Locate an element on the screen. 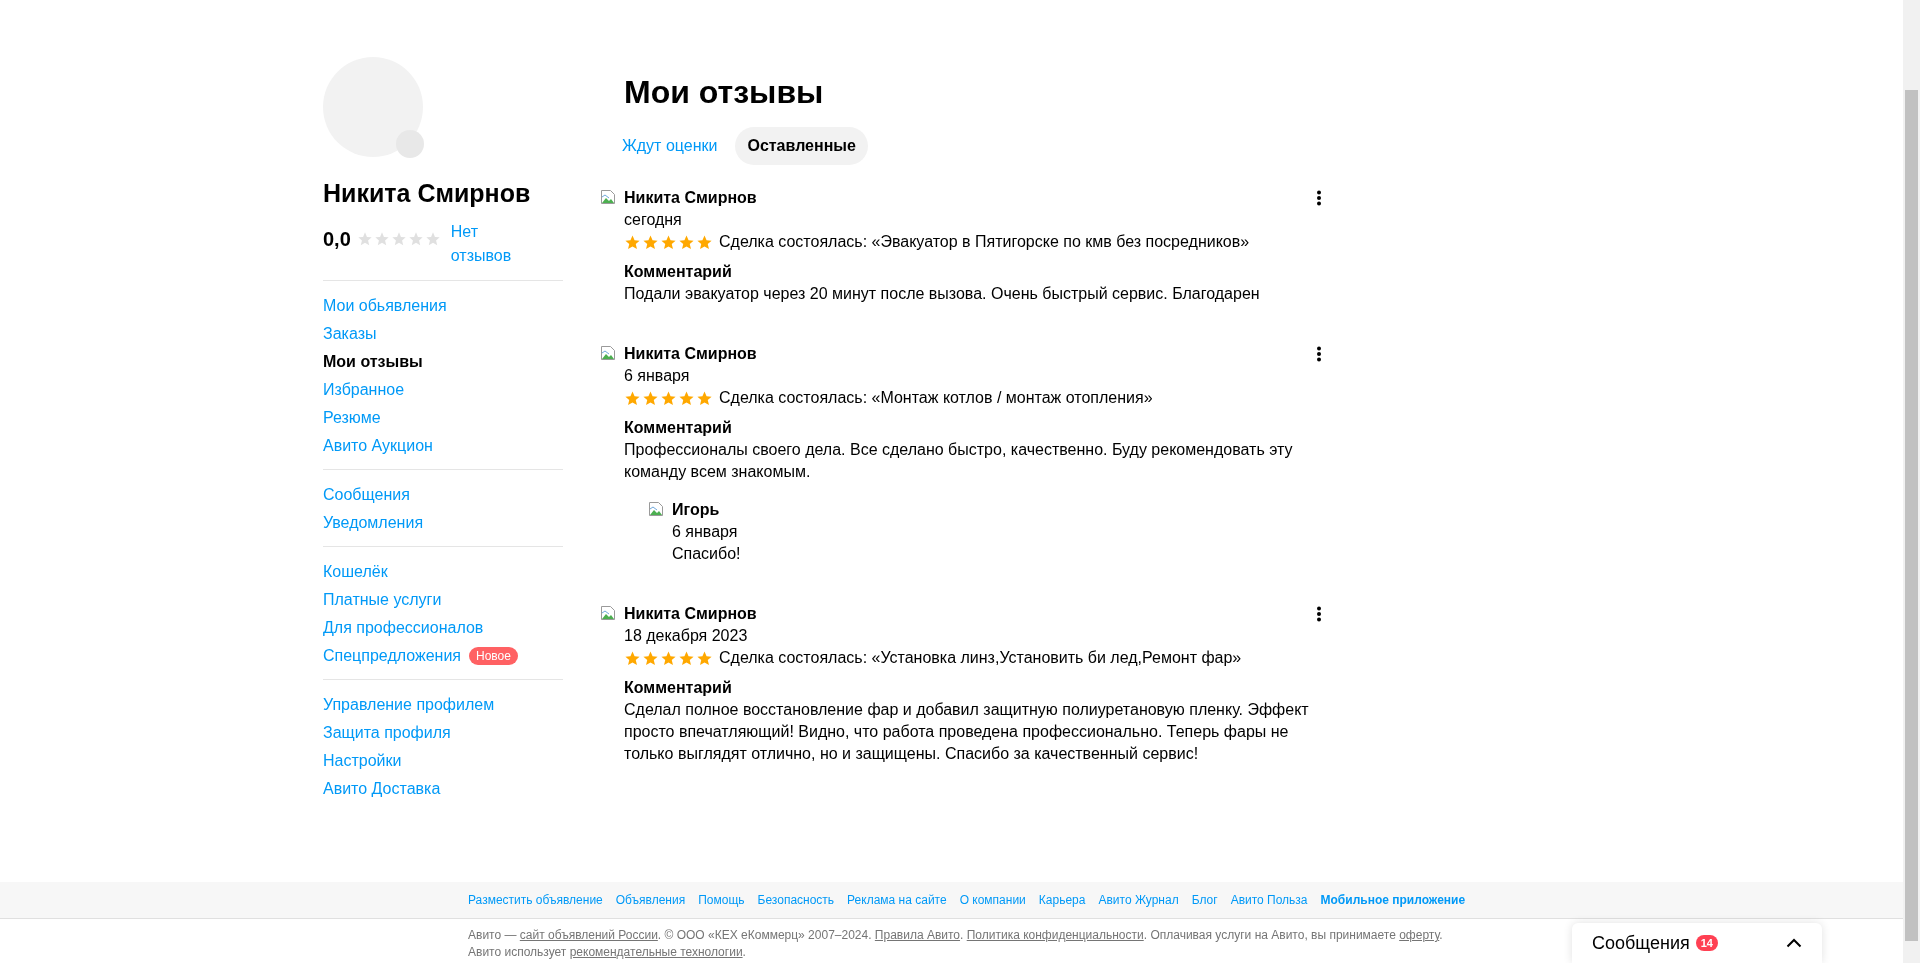 The image size is (1920, 963). unread-count-badge: 14 is located at coordinates (1706, 943).